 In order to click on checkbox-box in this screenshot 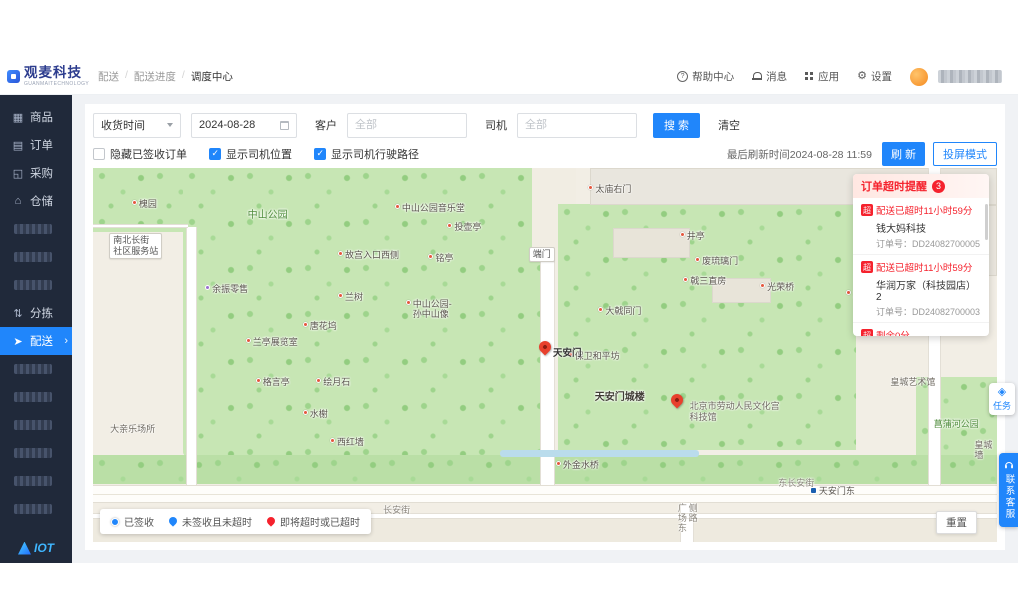, I will do `click(215, 154)`.